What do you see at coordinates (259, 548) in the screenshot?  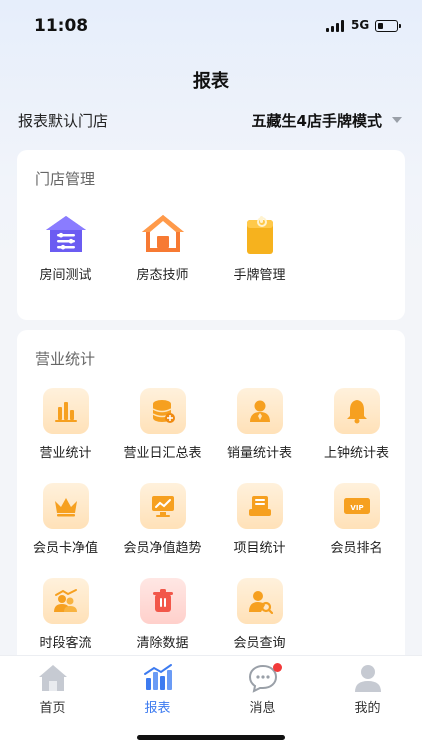 I see `item-label: 项目统计` at bounding box center [259, 548].